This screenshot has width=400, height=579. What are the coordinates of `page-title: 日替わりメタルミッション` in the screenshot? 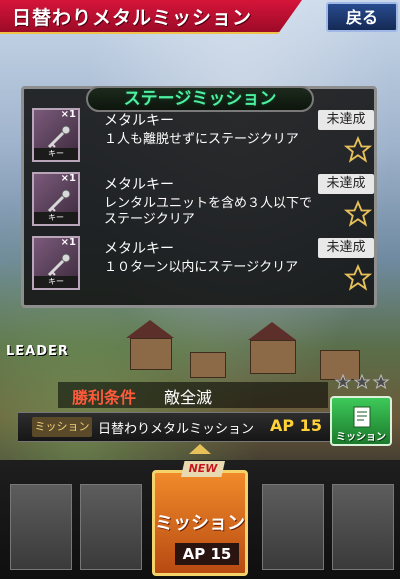 It's located at (132, 18).